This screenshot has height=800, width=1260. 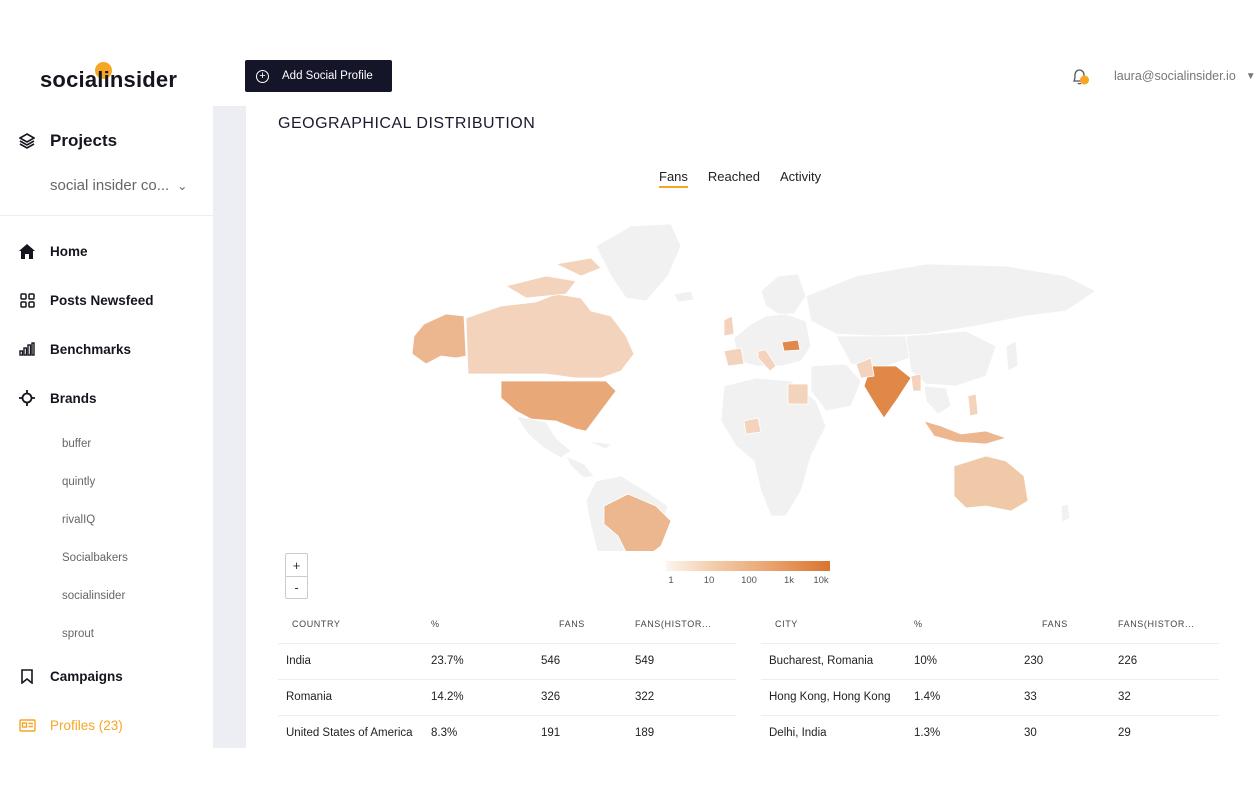 I want to click on user-menu: laura@socialinsider.io ▼, so click(x=1185, y=76).